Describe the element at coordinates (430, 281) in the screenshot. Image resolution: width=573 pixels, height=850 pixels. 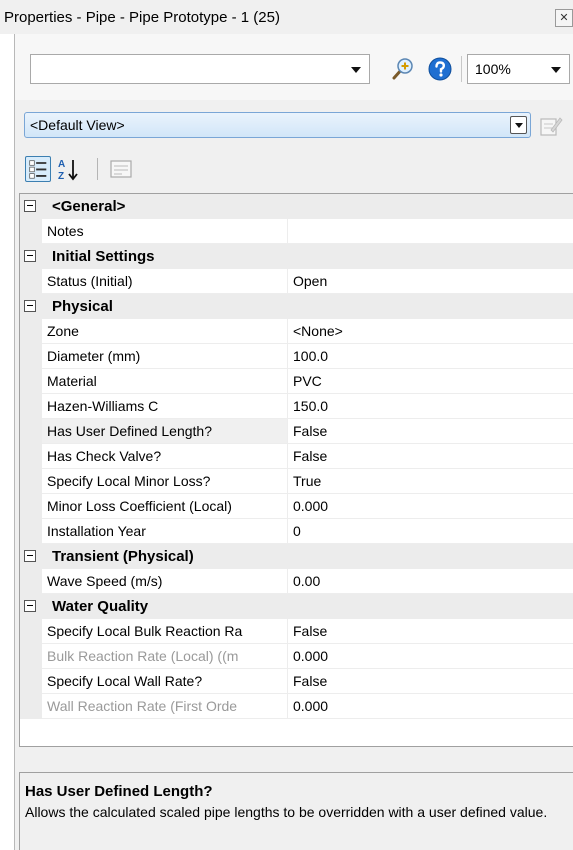
I see `property-value: Open` at that location.